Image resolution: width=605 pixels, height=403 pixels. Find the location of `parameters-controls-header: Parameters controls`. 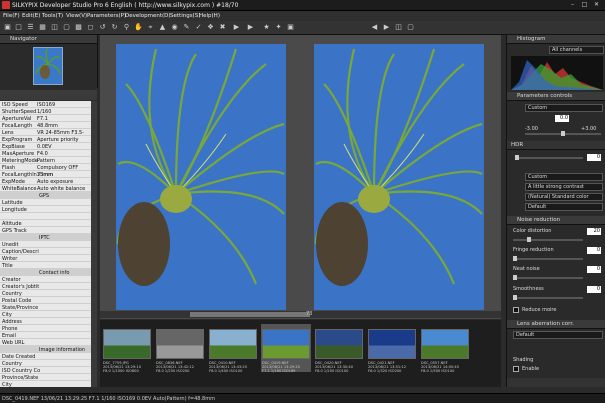

parameters-controls-header: Parameters controls is located at coordinates (556, 96).